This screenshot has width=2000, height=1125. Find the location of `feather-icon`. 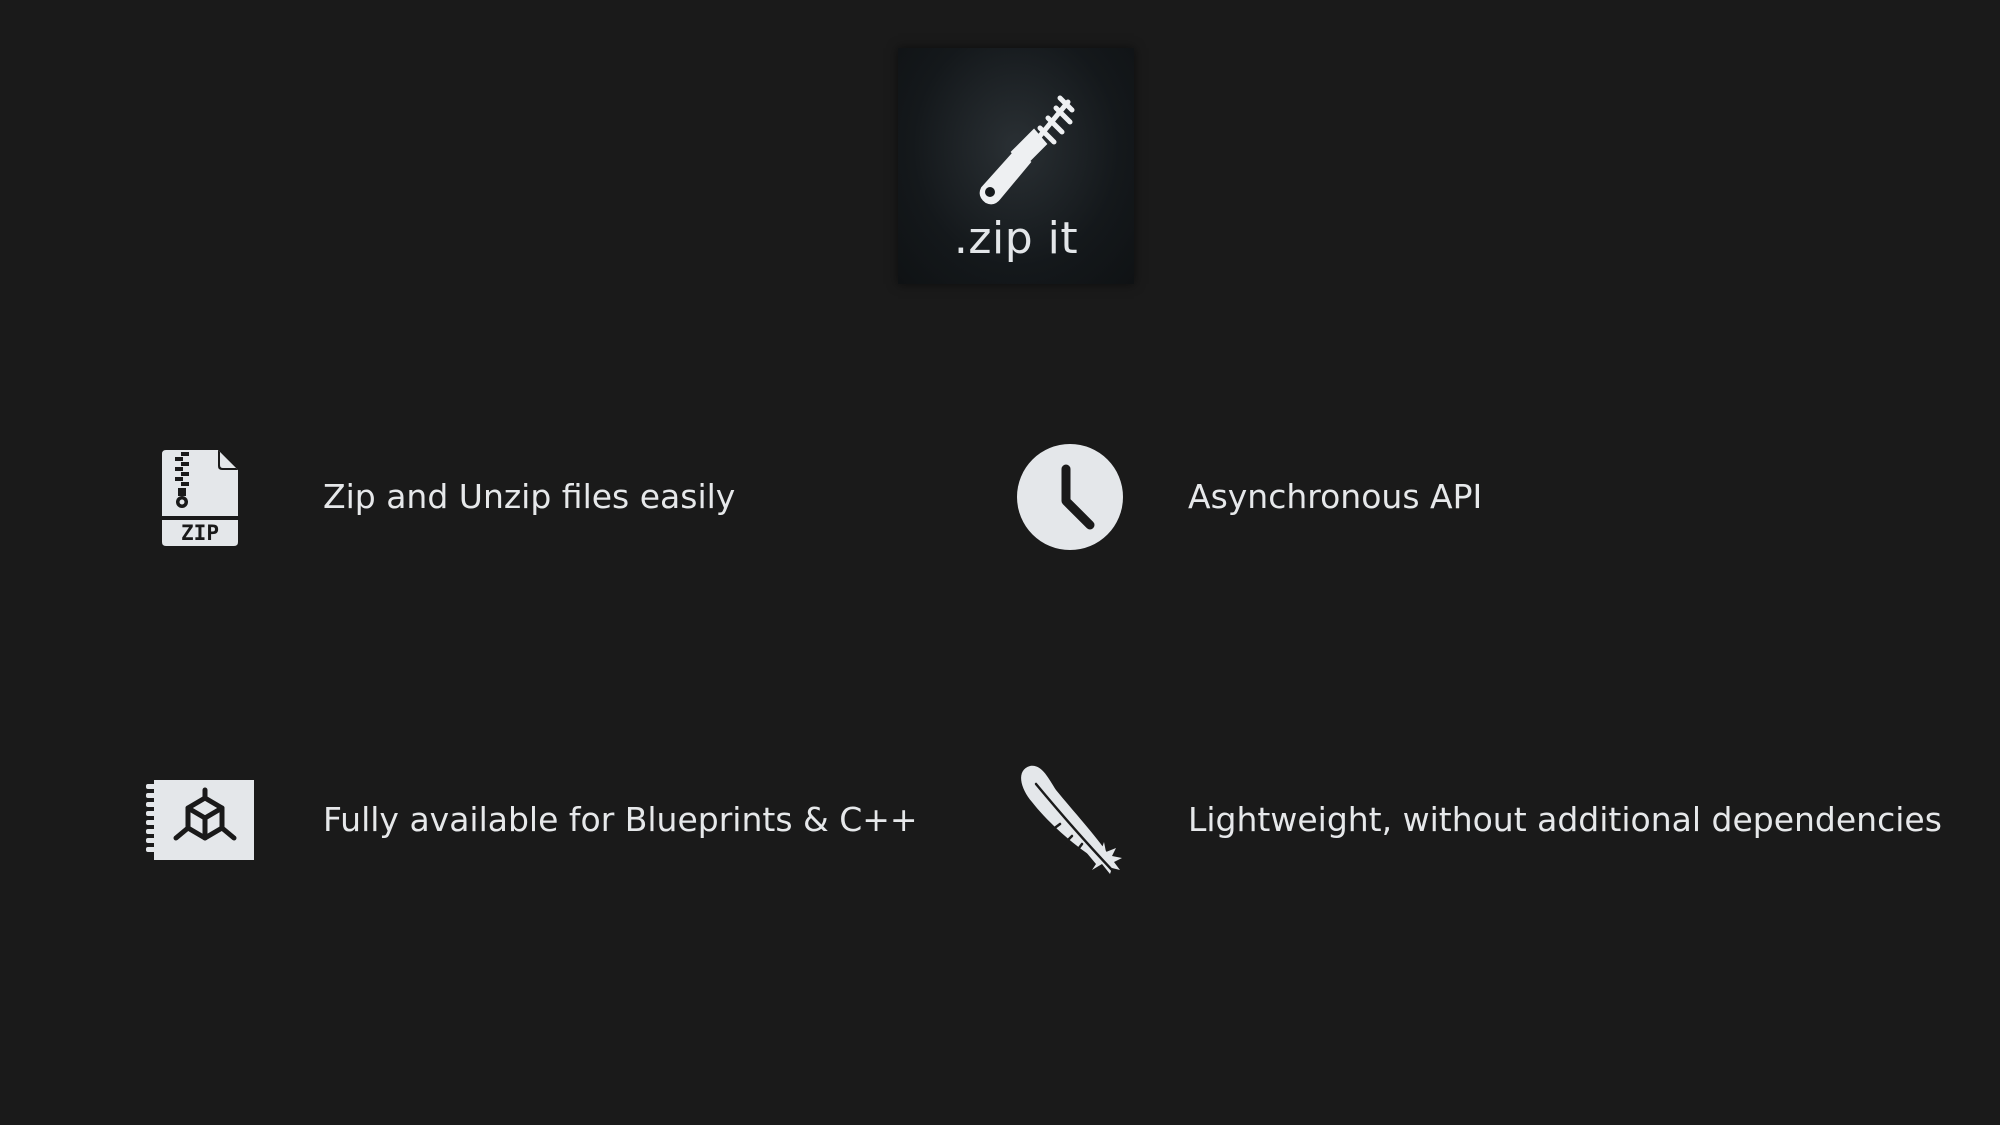

feather-icon is located at coordinates (1071, 819).